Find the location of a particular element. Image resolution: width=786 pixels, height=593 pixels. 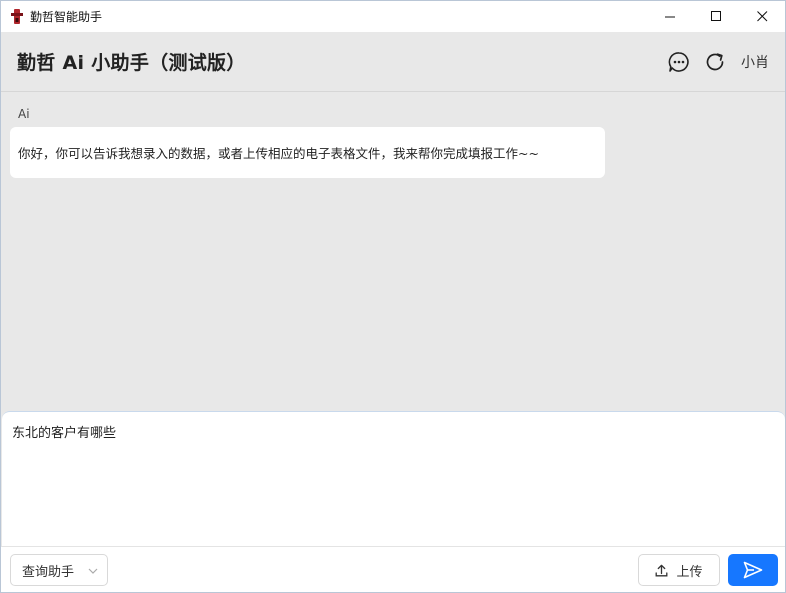

maximize-button is located at coordinates (716, 16).